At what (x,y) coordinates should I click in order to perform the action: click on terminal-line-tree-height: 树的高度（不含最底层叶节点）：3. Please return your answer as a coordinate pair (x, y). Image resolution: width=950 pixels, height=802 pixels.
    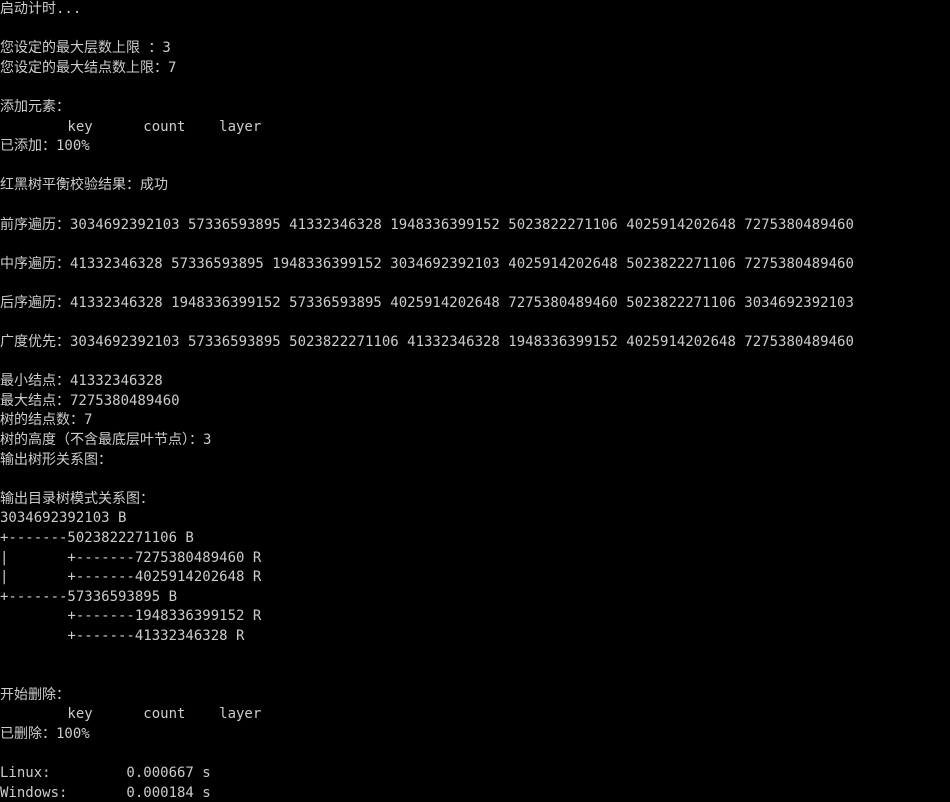
    Looking at the image, I should click on (106, 440).